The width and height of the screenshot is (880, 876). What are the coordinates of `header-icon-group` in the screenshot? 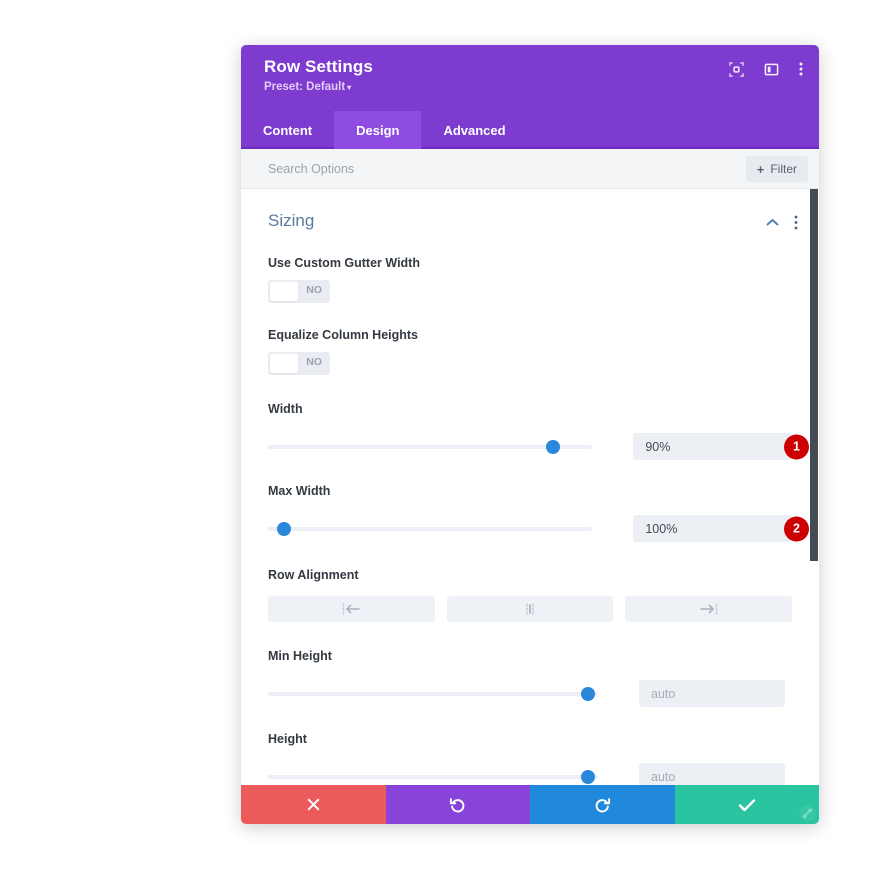 It's located at (766, 69).